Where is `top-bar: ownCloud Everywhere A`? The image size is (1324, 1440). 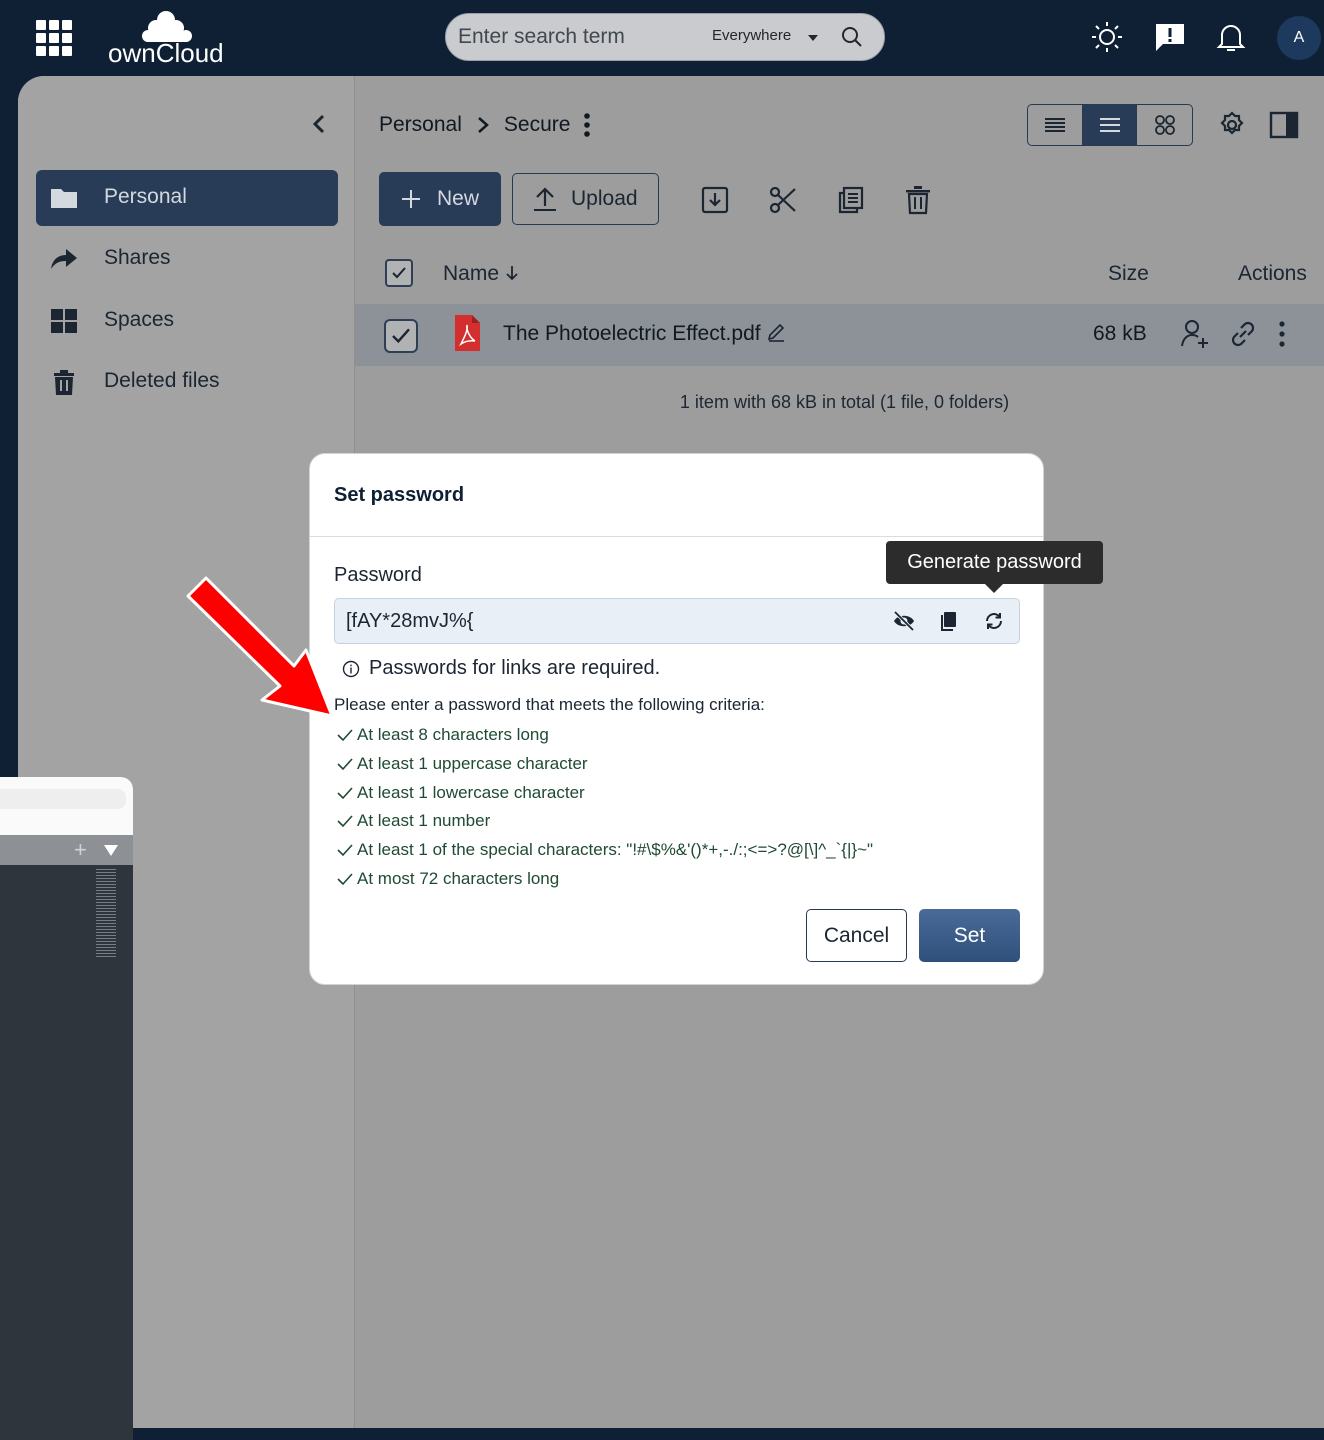
top-bar: ownCloud Everywhere A is located at coordinates (662, 38).